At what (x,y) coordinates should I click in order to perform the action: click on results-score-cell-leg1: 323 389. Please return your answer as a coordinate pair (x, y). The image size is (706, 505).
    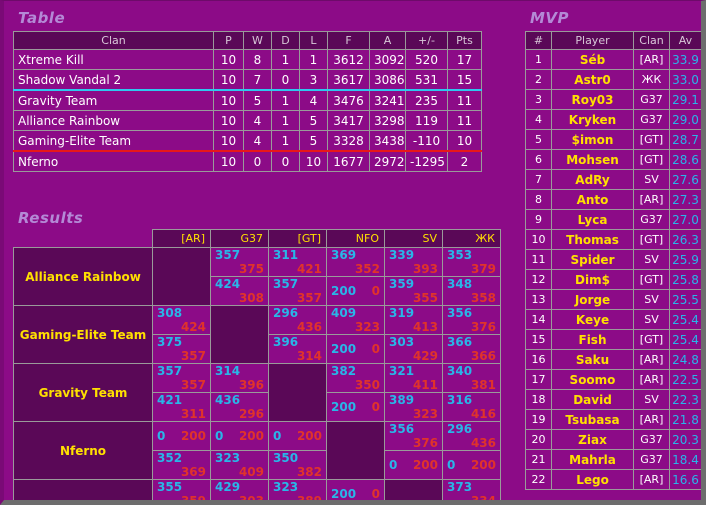
    Looking at the image, I should click on (297, 489).